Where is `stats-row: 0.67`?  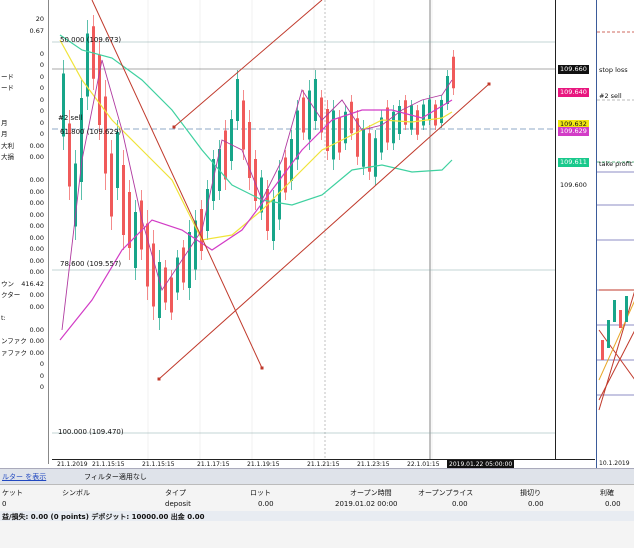
stats-row: 0.67 is located at coordinates (23, 31).